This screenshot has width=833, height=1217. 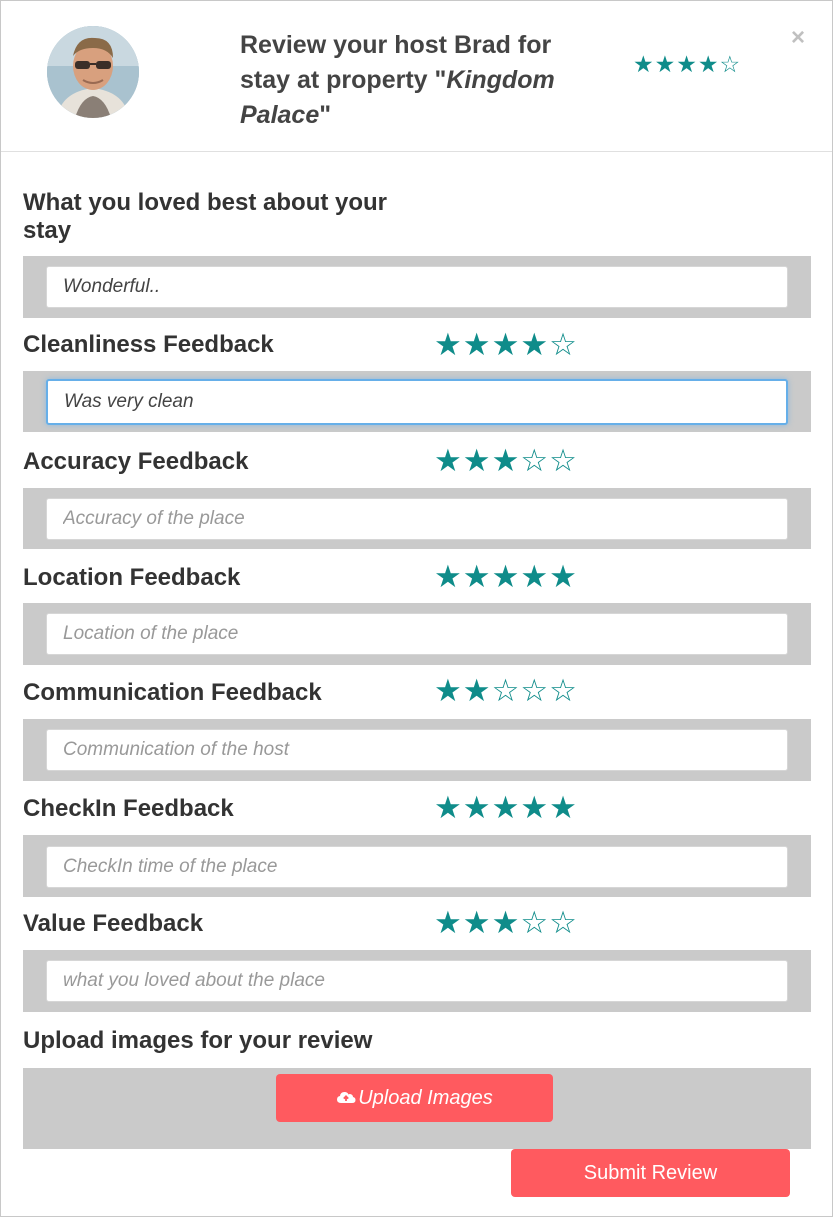 What do you see at coordinates (425, 1097) in the screenshot?
I see `upload-images-label: Upload Images` at bounding box center [425, 1097].